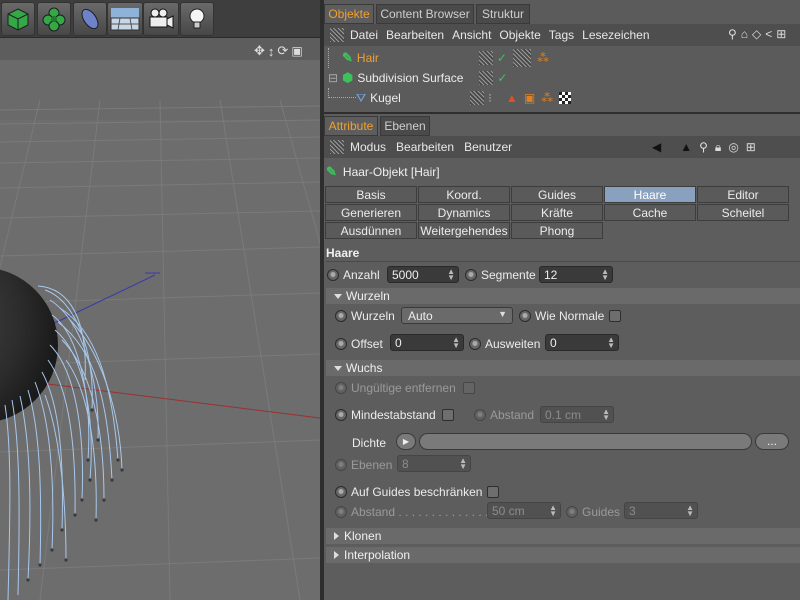  What do you see at coordinates (650, 212) in the screenshot?
I see `tab-cache: Cache` at bounding box center [650, 212].